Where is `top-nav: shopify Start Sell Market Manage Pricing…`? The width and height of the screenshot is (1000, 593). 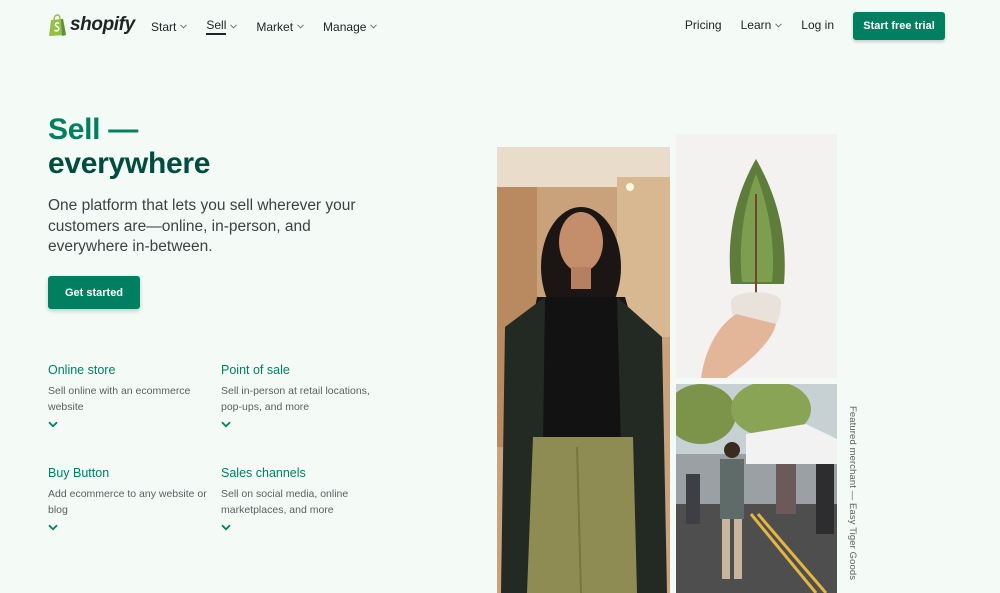
top-nav: shopify Start Sell Market Manage Pricing… is located at coordinates (500, 26).